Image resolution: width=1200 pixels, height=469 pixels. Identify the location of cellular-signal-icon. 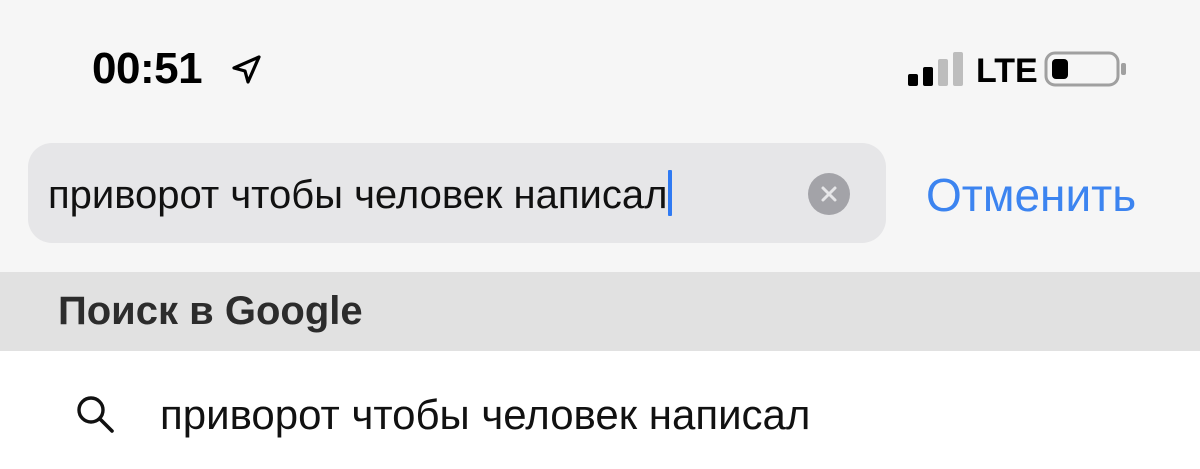
(935, 69).